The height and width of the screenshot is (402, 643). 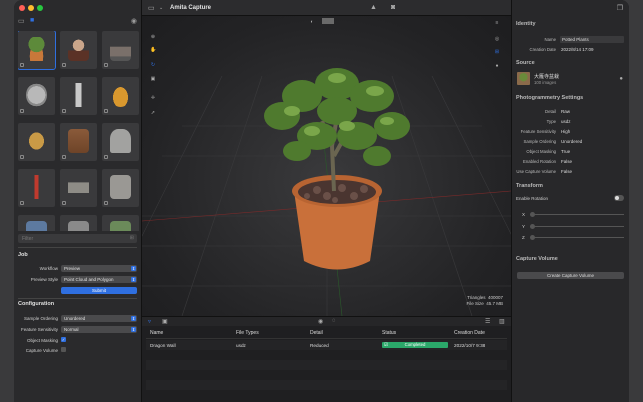 I want to click on source-title: 大雁寺盆栽, so click(x=547, y=77).